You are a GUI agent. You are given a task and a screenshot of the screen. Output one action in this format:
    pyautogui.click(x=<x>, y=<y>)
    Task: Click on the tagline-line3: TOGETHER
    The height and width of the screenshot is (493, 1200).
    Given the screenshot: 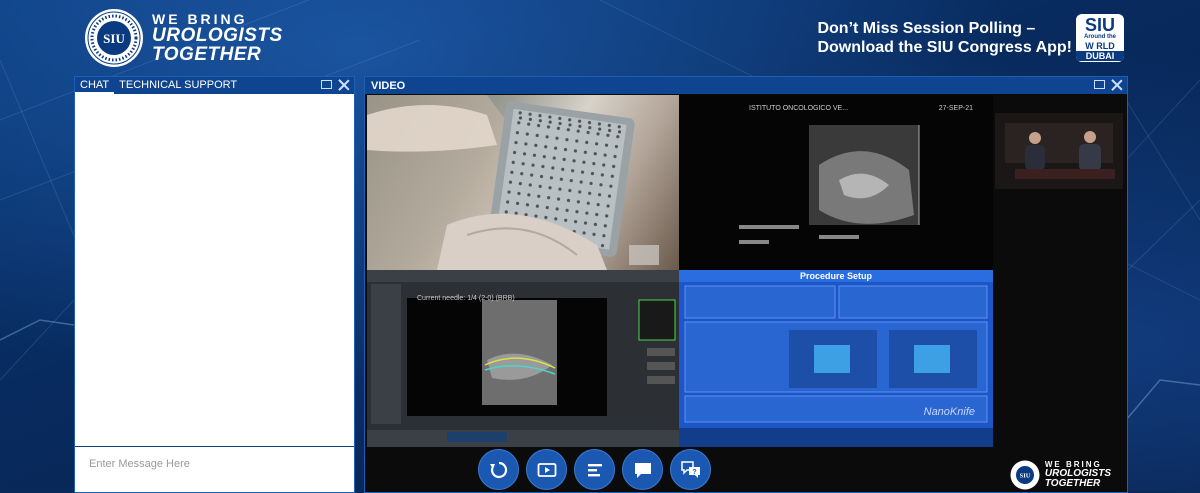 What is the action you would take?
    pyautogui.click(x=207, y=54)
    